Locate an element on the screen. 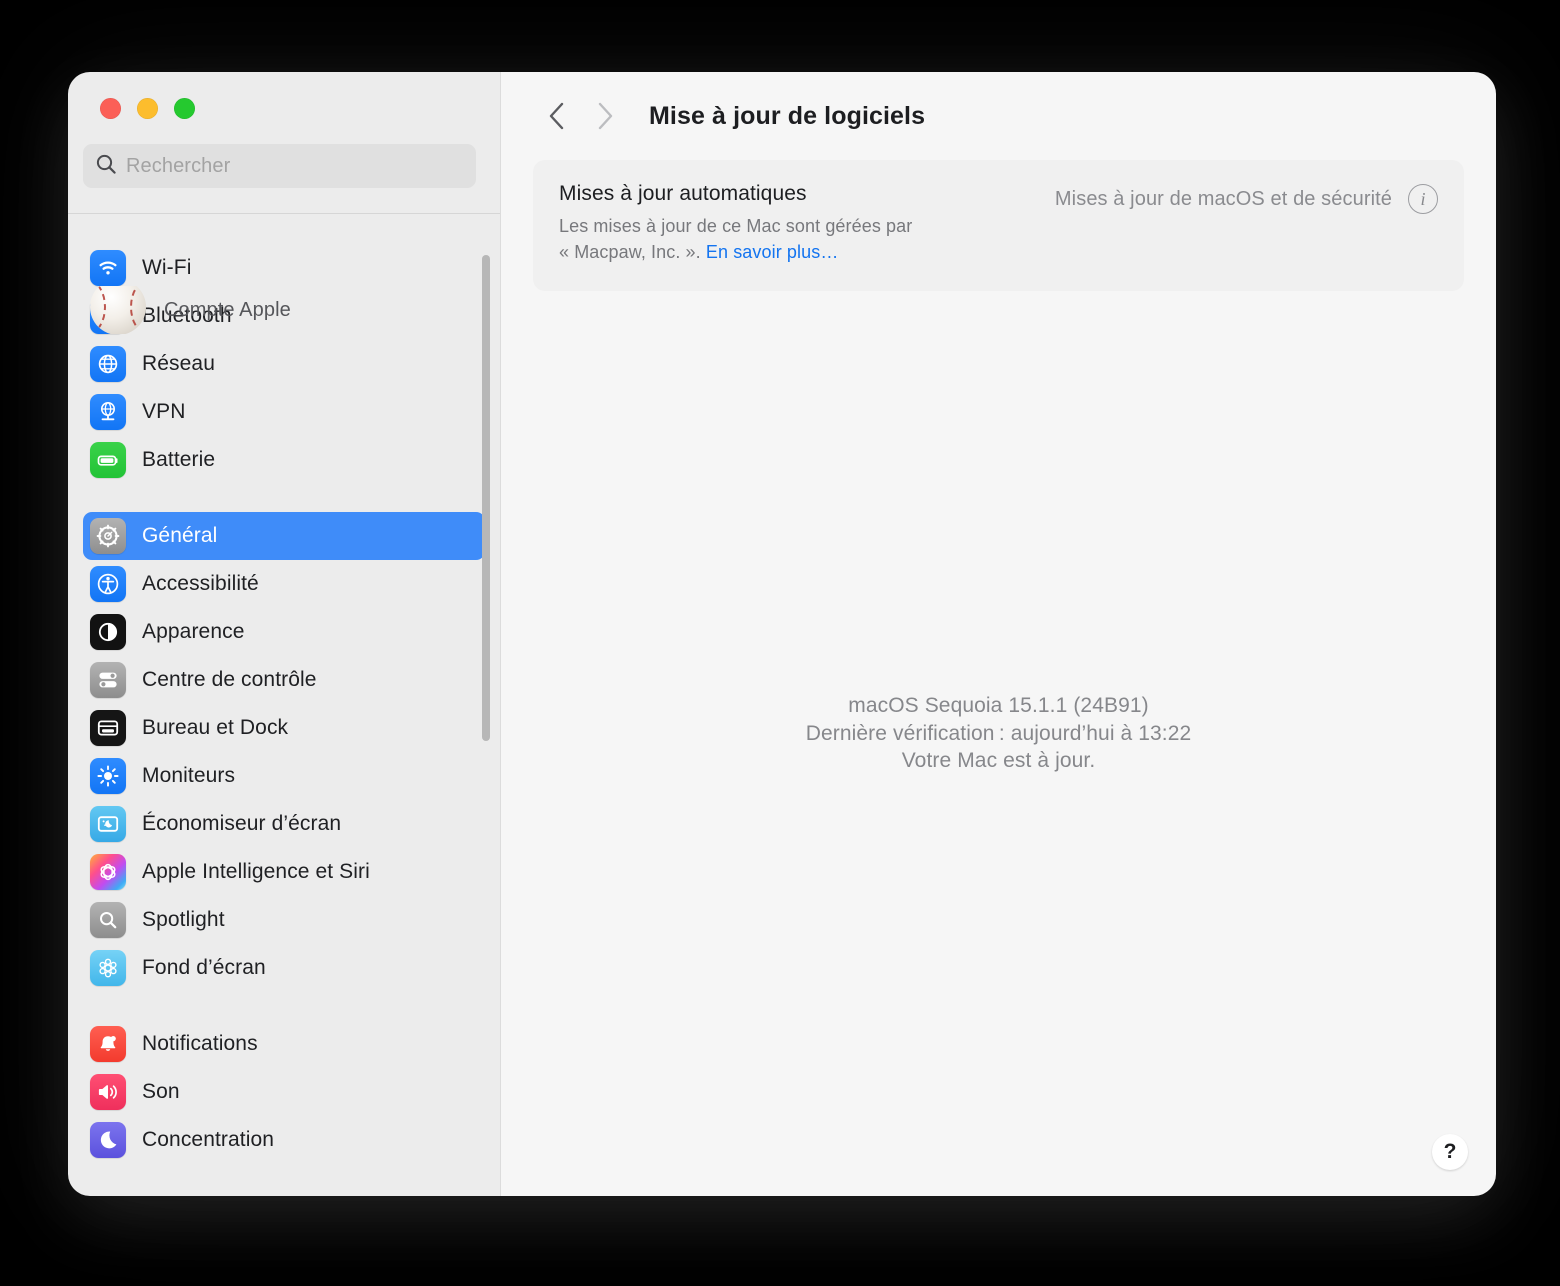 The width and height of the screenshot is (1560, 1286). forward-button is located at coordinates (605, 116).